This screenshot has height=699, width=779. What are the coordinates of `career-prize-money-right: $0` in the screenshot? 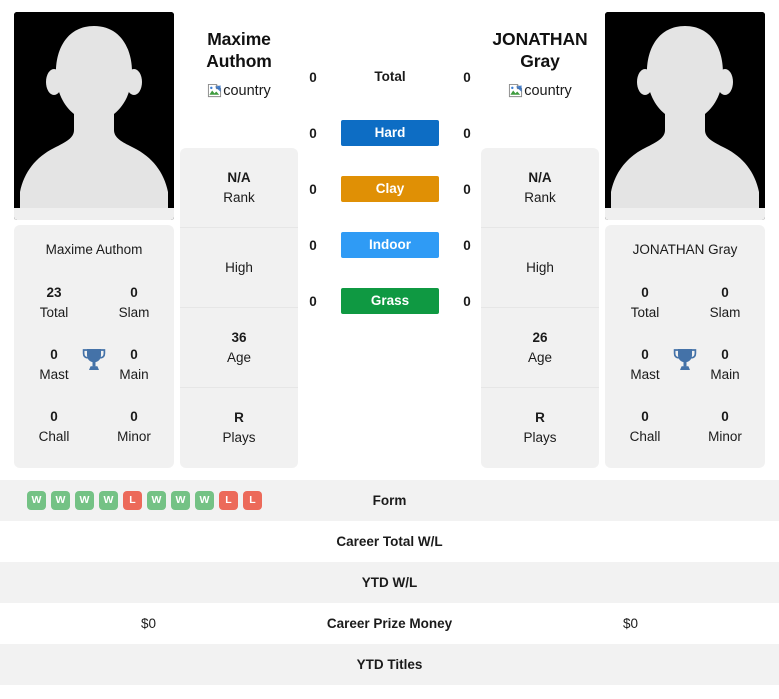 It's located at (630, 623).